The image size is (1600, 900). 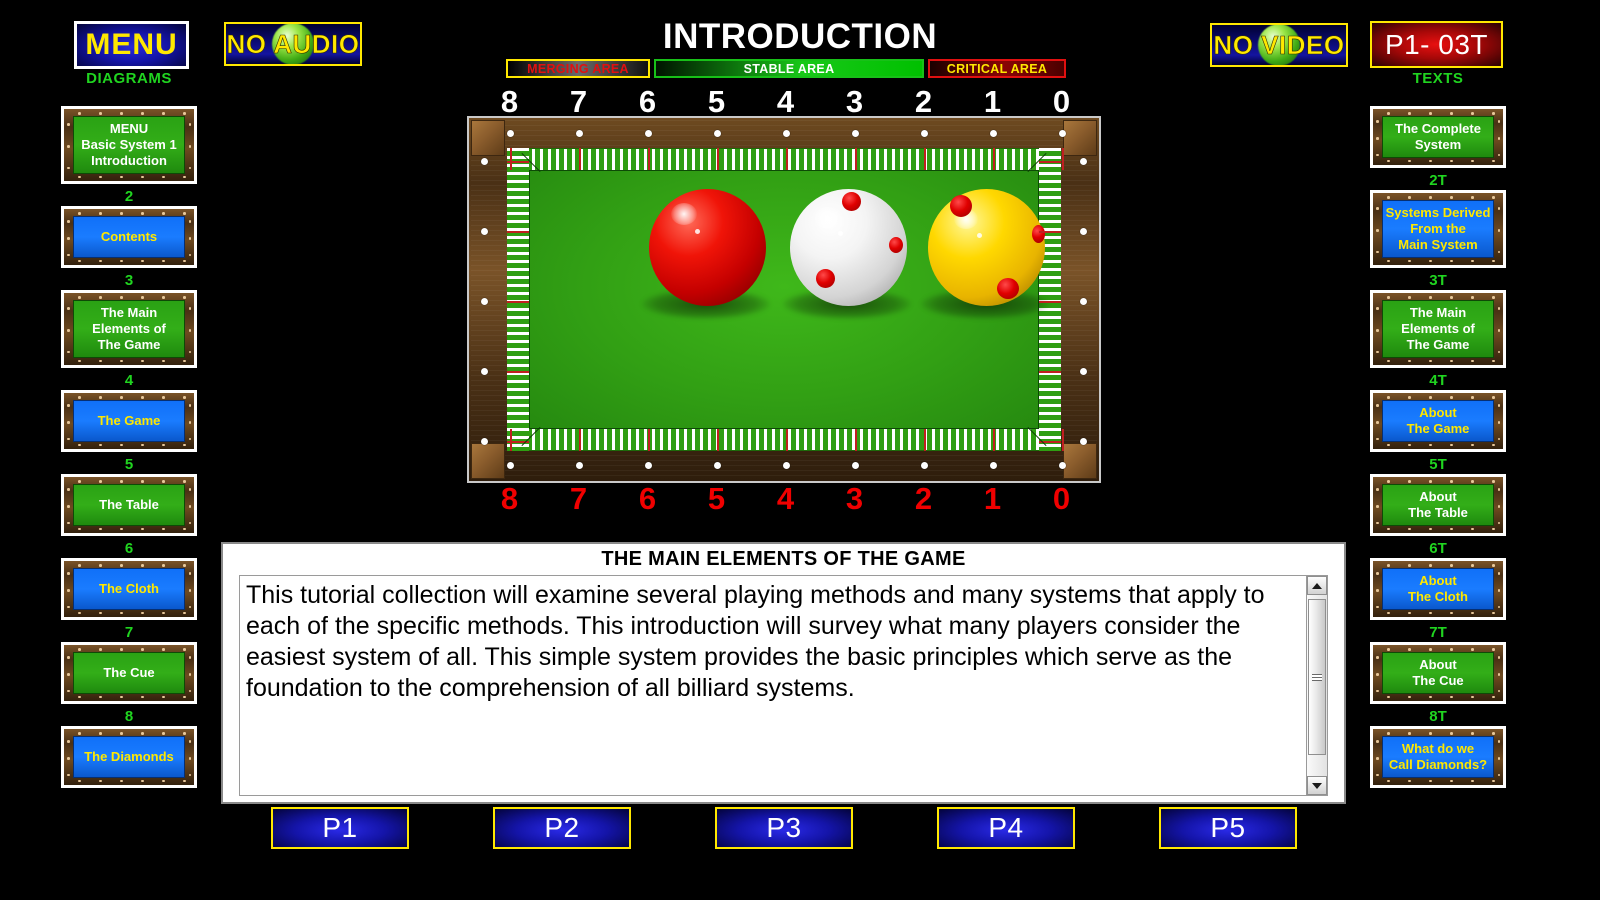 I want to click on text-item-6: 7T About The Cue, so click(x=1438, y=664).